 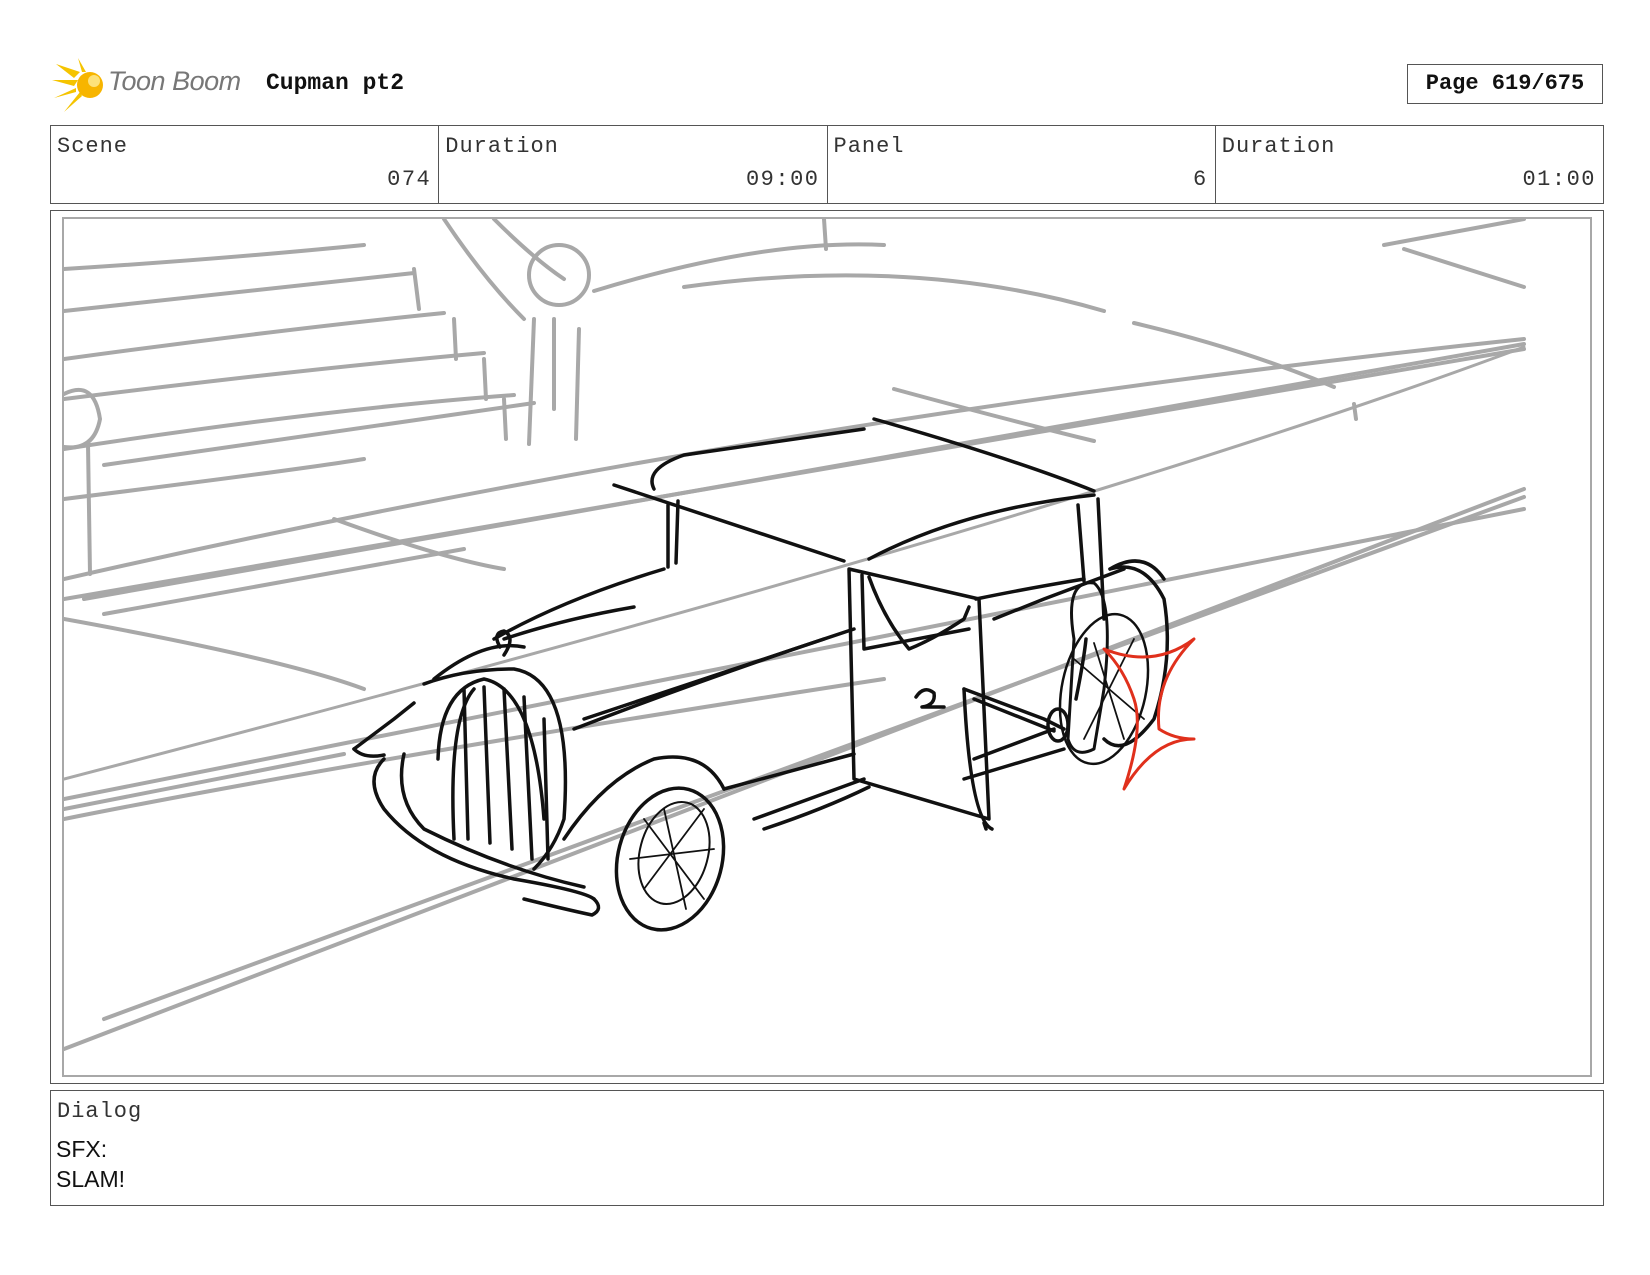 I want to click on scene-cell: Scene 074, so click(x=245, y=164).